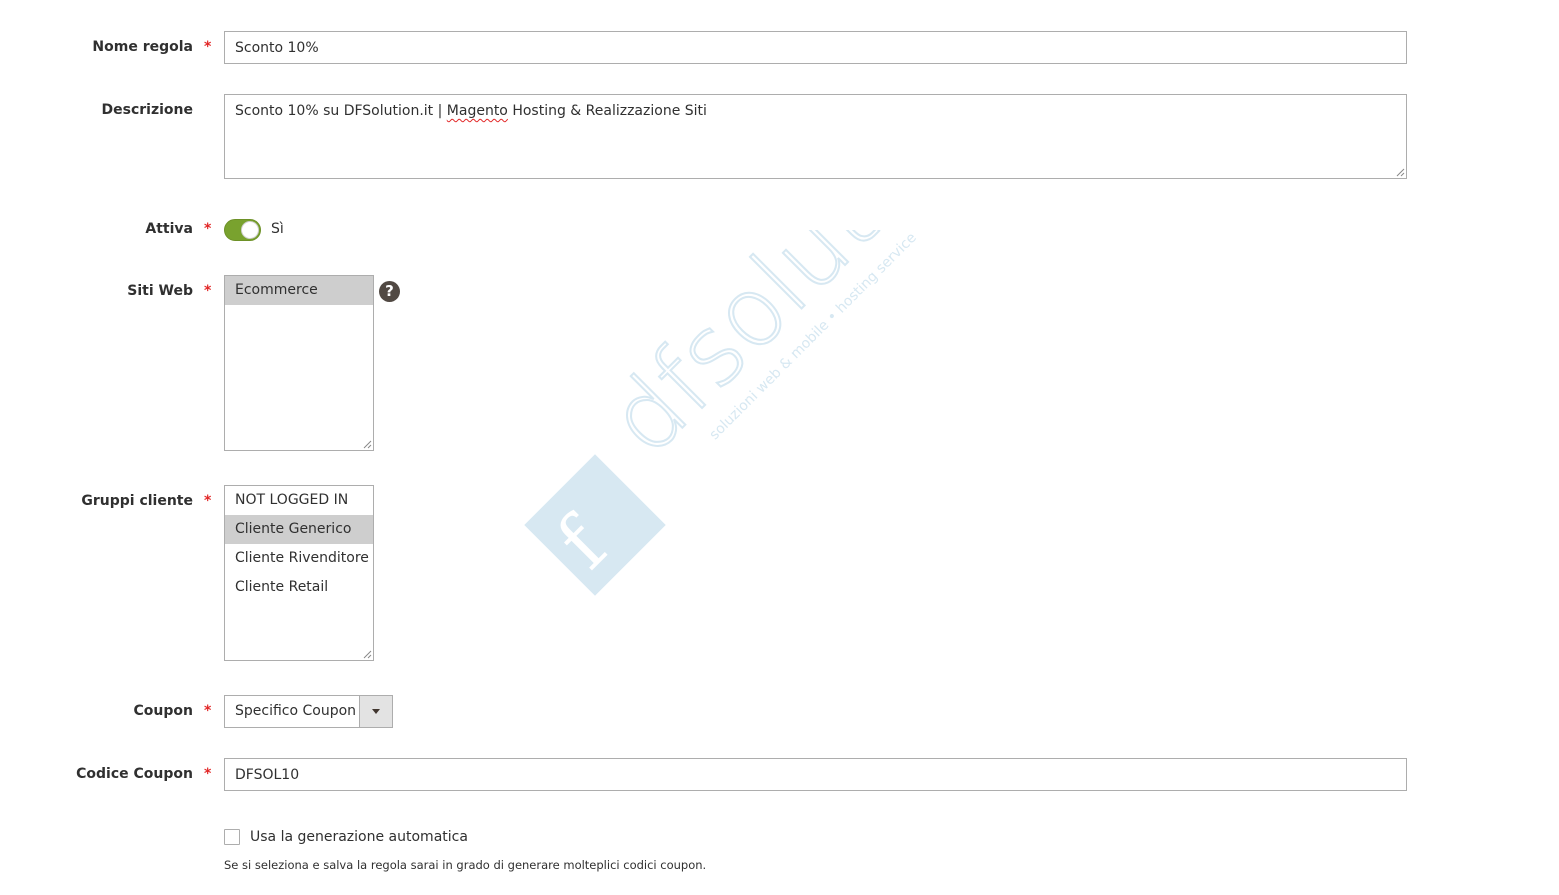 The width and height of the screenshot is (1559, 895). What do you see at coordinates (299, 290) in the screenshot?
I see `website-option-ecommerce: Ecommerce` at bounding box center [299, 290].